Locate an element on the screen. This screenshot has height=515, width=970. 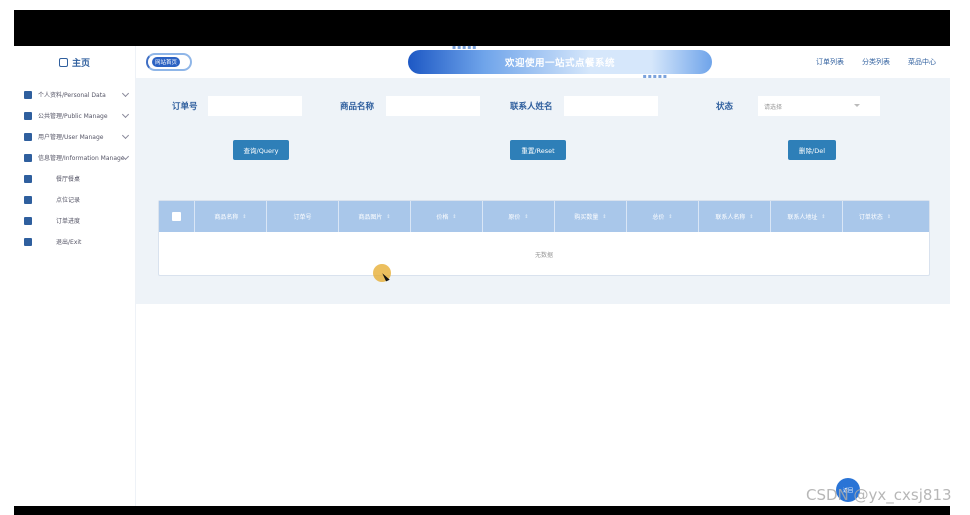
sidebar-item-label: 用户管理/User Manage is located at coordinates (71, 137).